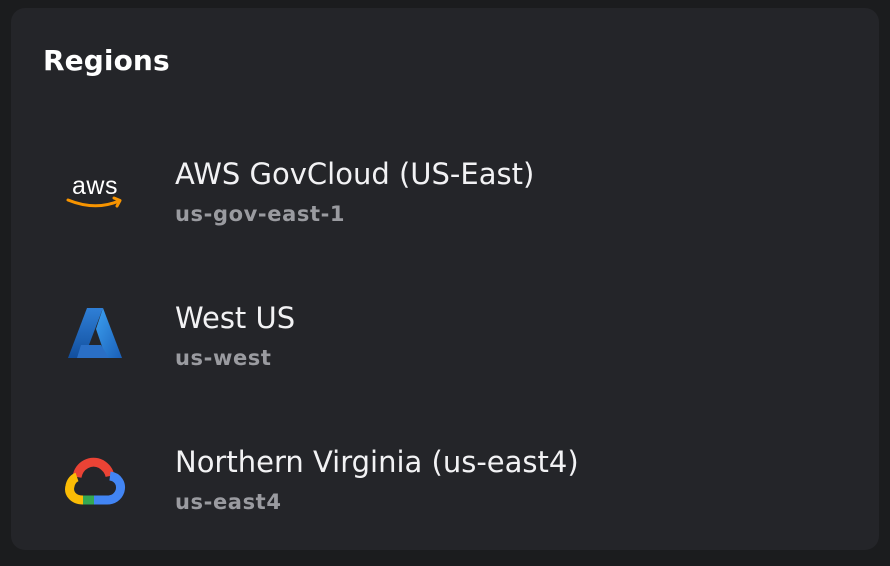  Describe the element at coordinates (260, 214) in the screenshot. I see `region-code: us-gov-east-1` at that location.